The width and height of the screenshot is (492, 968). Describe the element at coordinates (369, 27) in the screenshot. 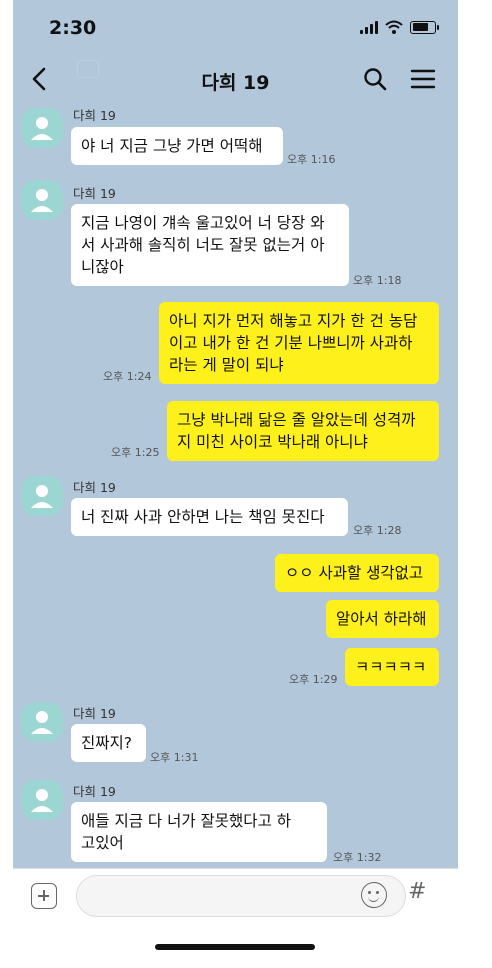

I see `signal-icon` at that location.